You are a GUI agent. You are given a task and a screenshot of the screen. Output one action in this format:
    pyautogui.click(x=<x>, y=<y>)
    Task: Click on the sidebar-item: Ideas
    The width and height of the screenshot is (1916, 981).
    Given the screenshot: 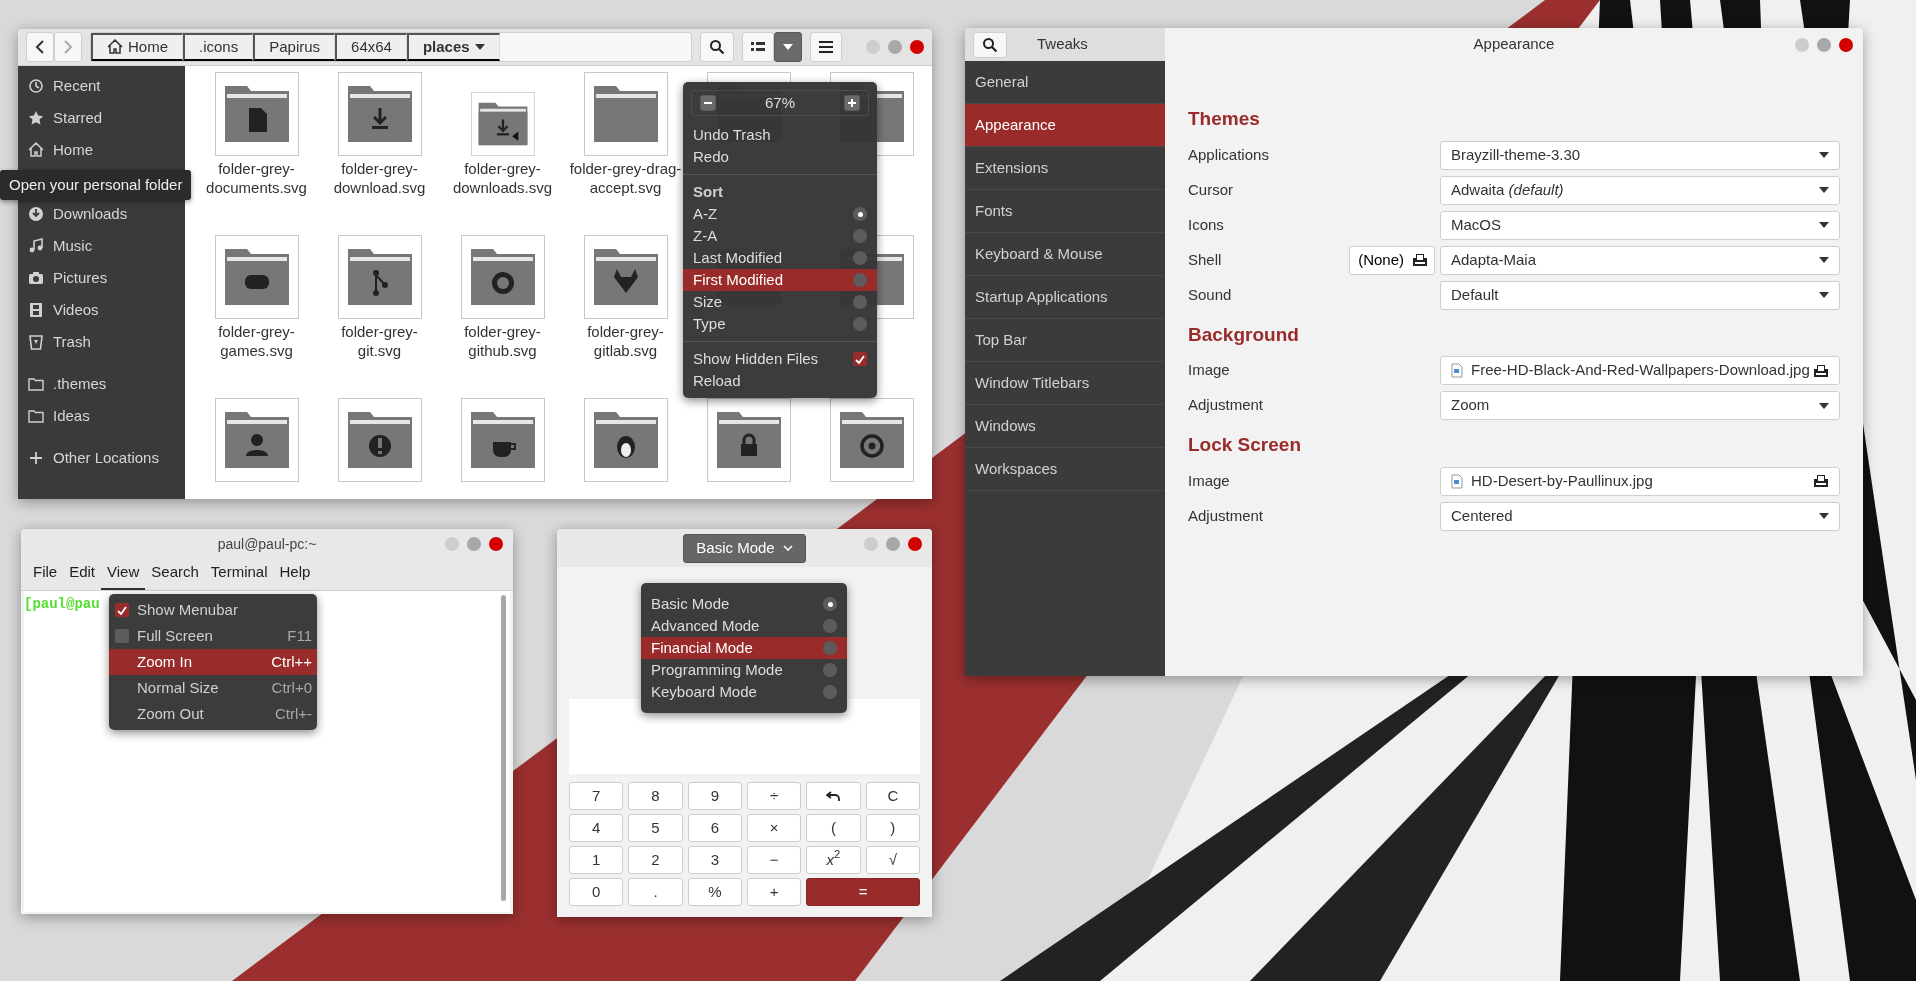 What is the action you would take?
    pyautogui.click(x=101, y=415)
    